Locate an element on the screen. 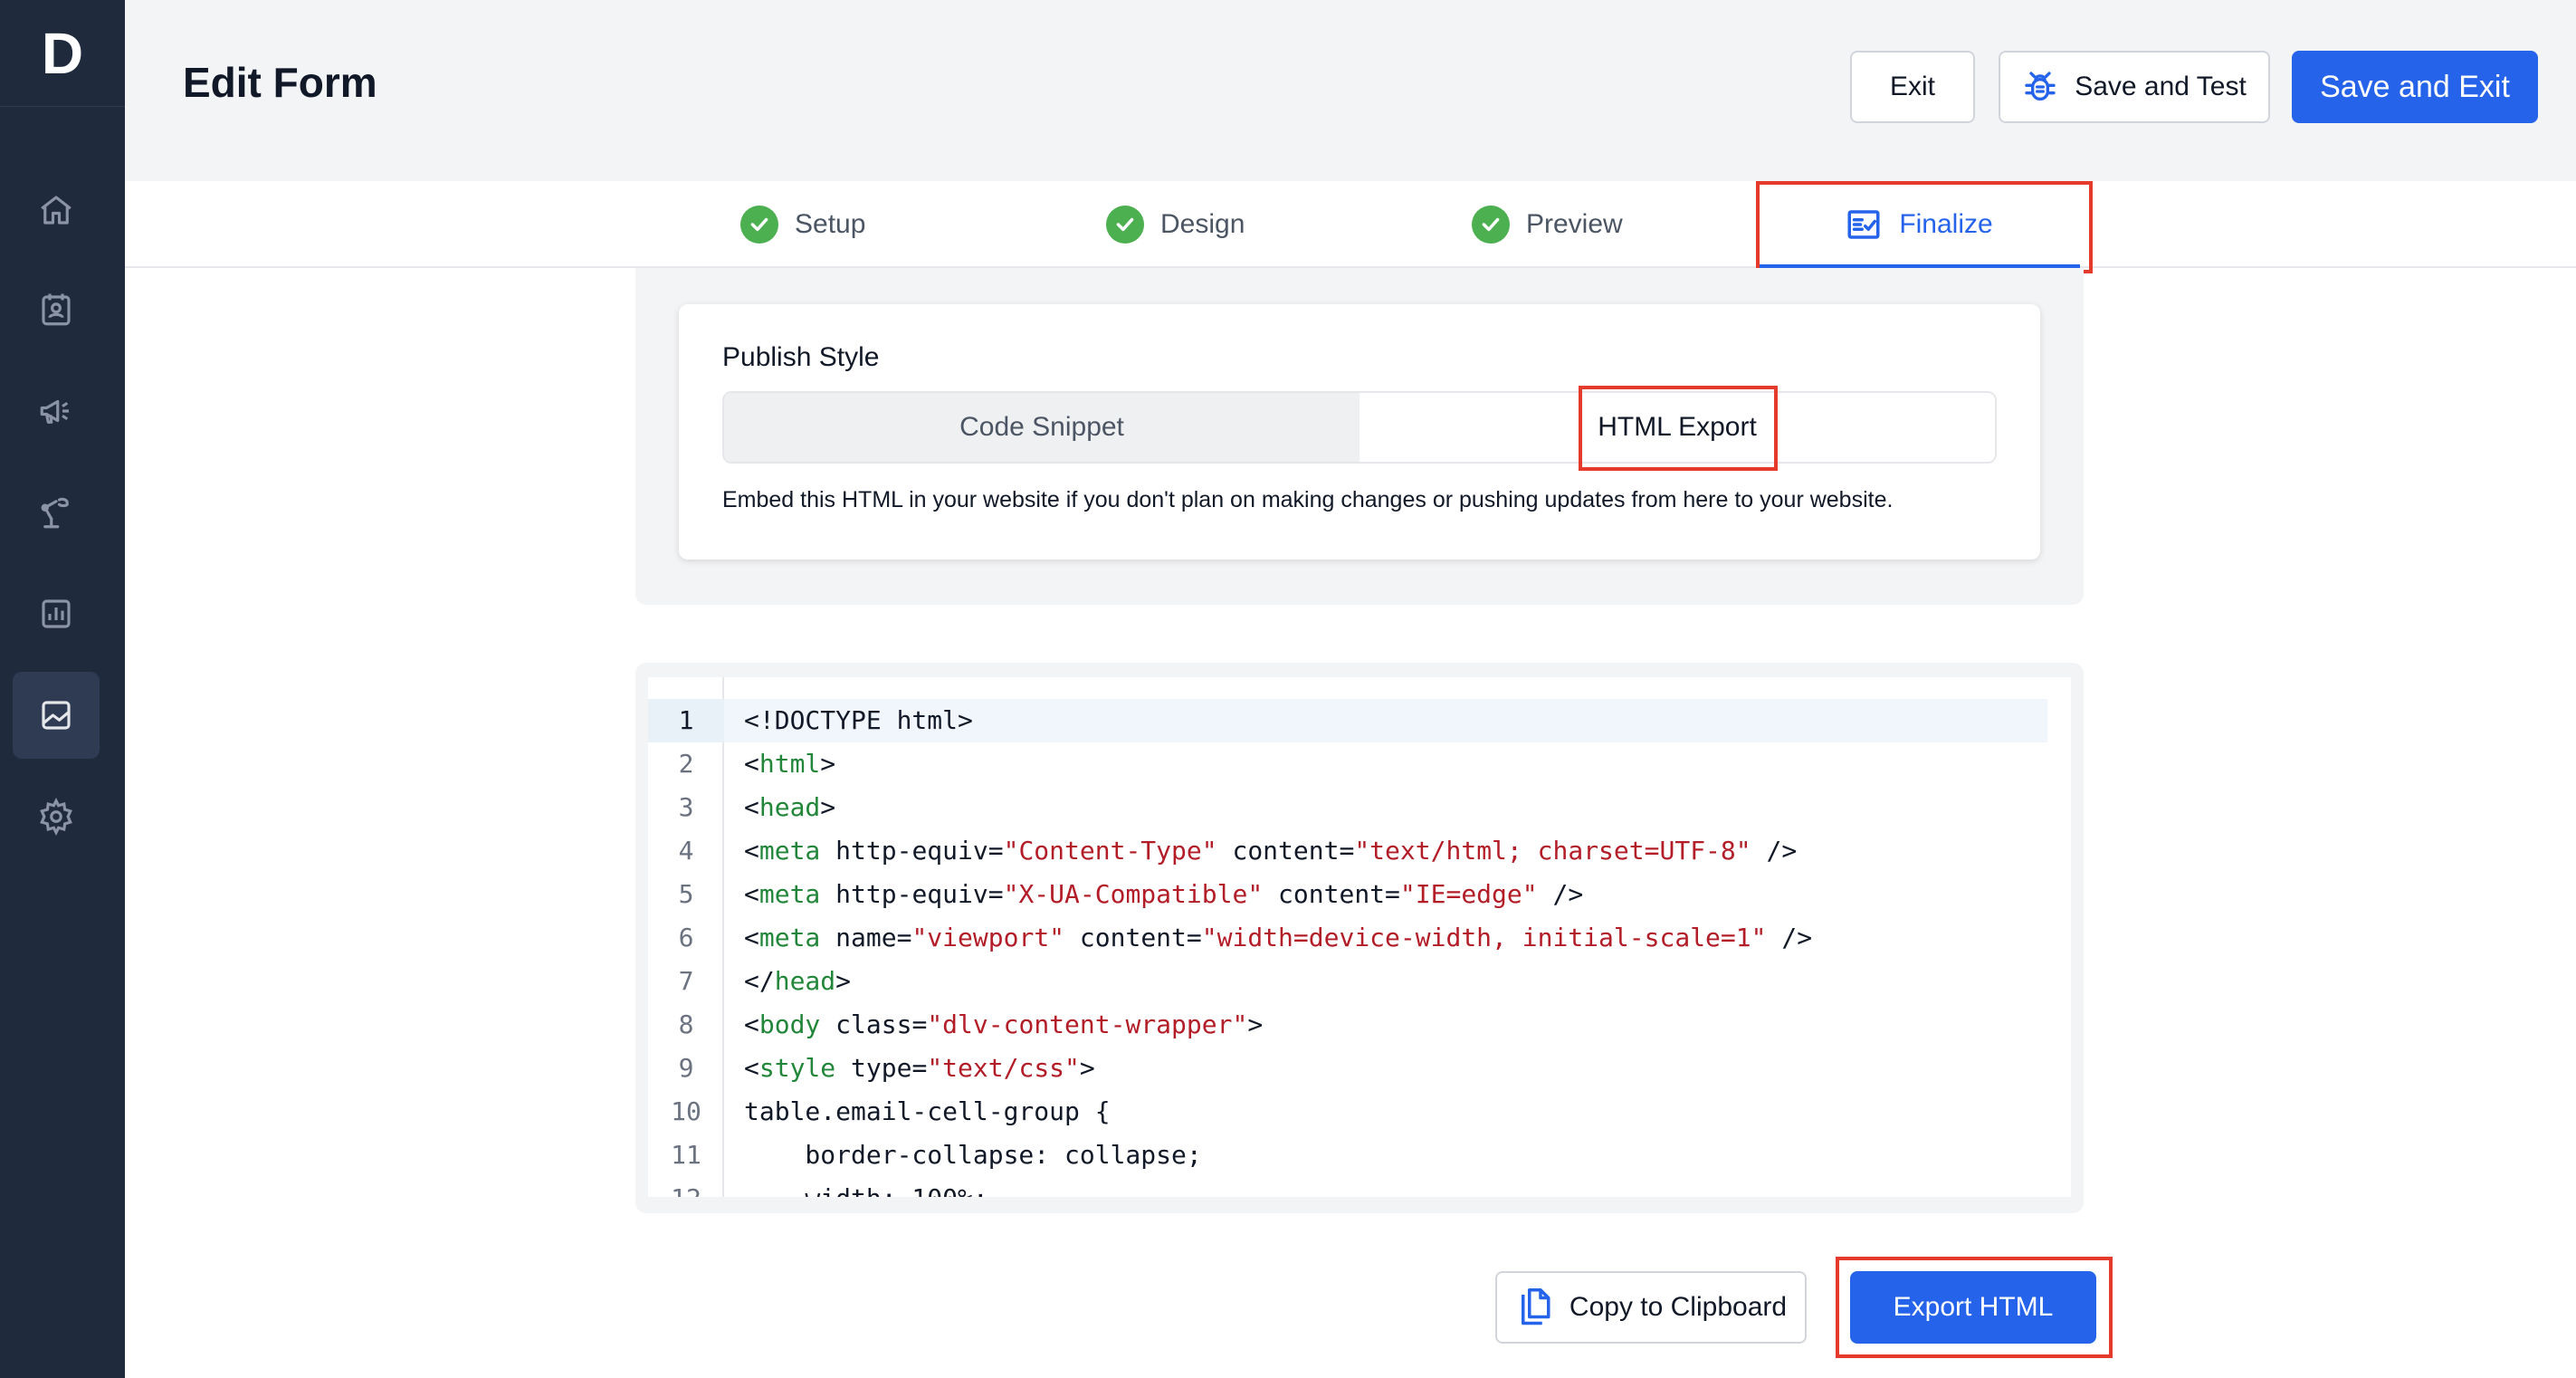 The width and height of the screenshot is (2576, 1378). robot-arm-icon is located at coordinates (55, 513).